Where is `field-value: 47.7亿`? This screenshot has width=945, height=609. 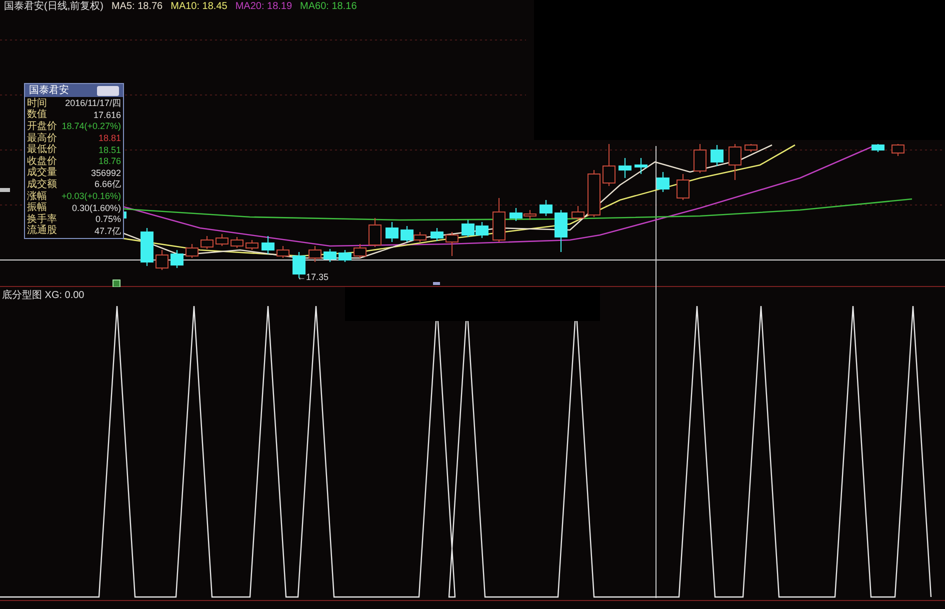 field-value: 47.7亿 is located at coordinates (107, 231).